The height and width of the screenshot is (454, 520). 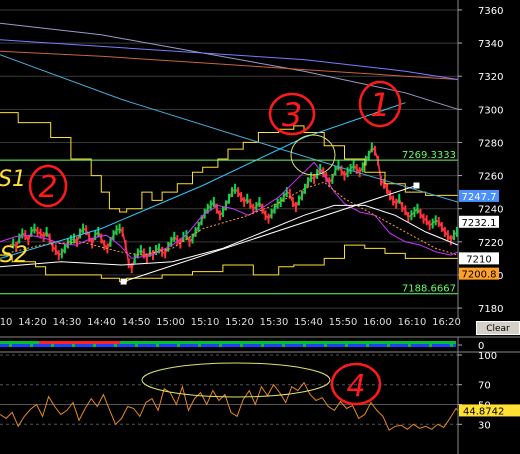 I want to click on osc-y-tick-label: 30, so click(x=484, y=425).